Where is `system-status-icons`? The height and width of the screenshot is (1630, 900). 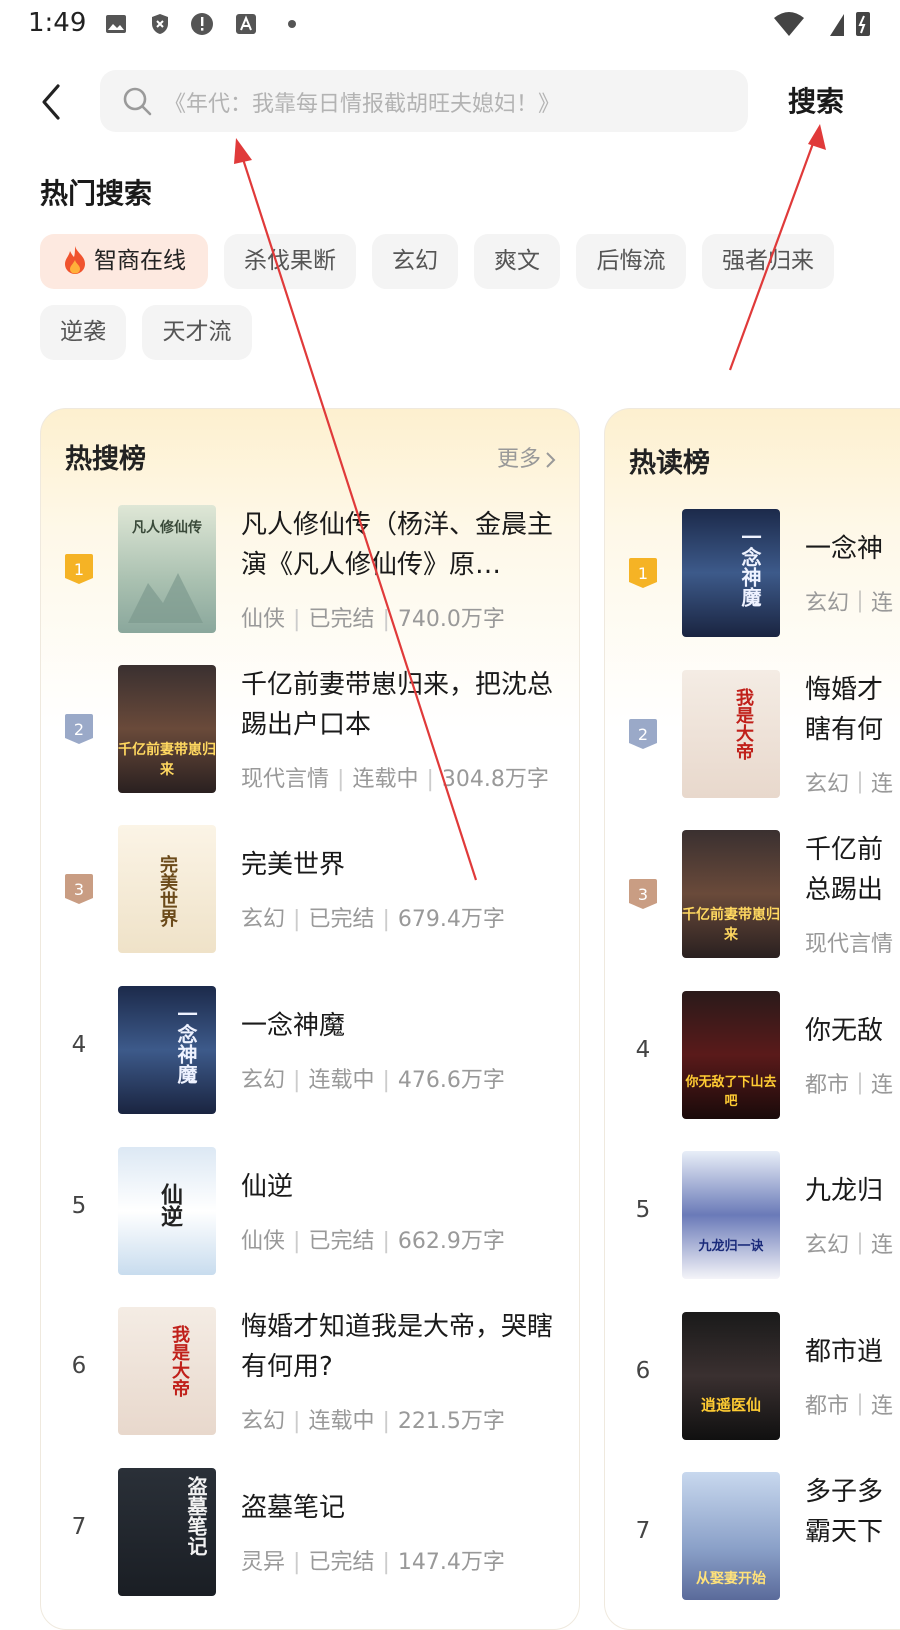 system-status-icons is located at coordinates (822, 24).